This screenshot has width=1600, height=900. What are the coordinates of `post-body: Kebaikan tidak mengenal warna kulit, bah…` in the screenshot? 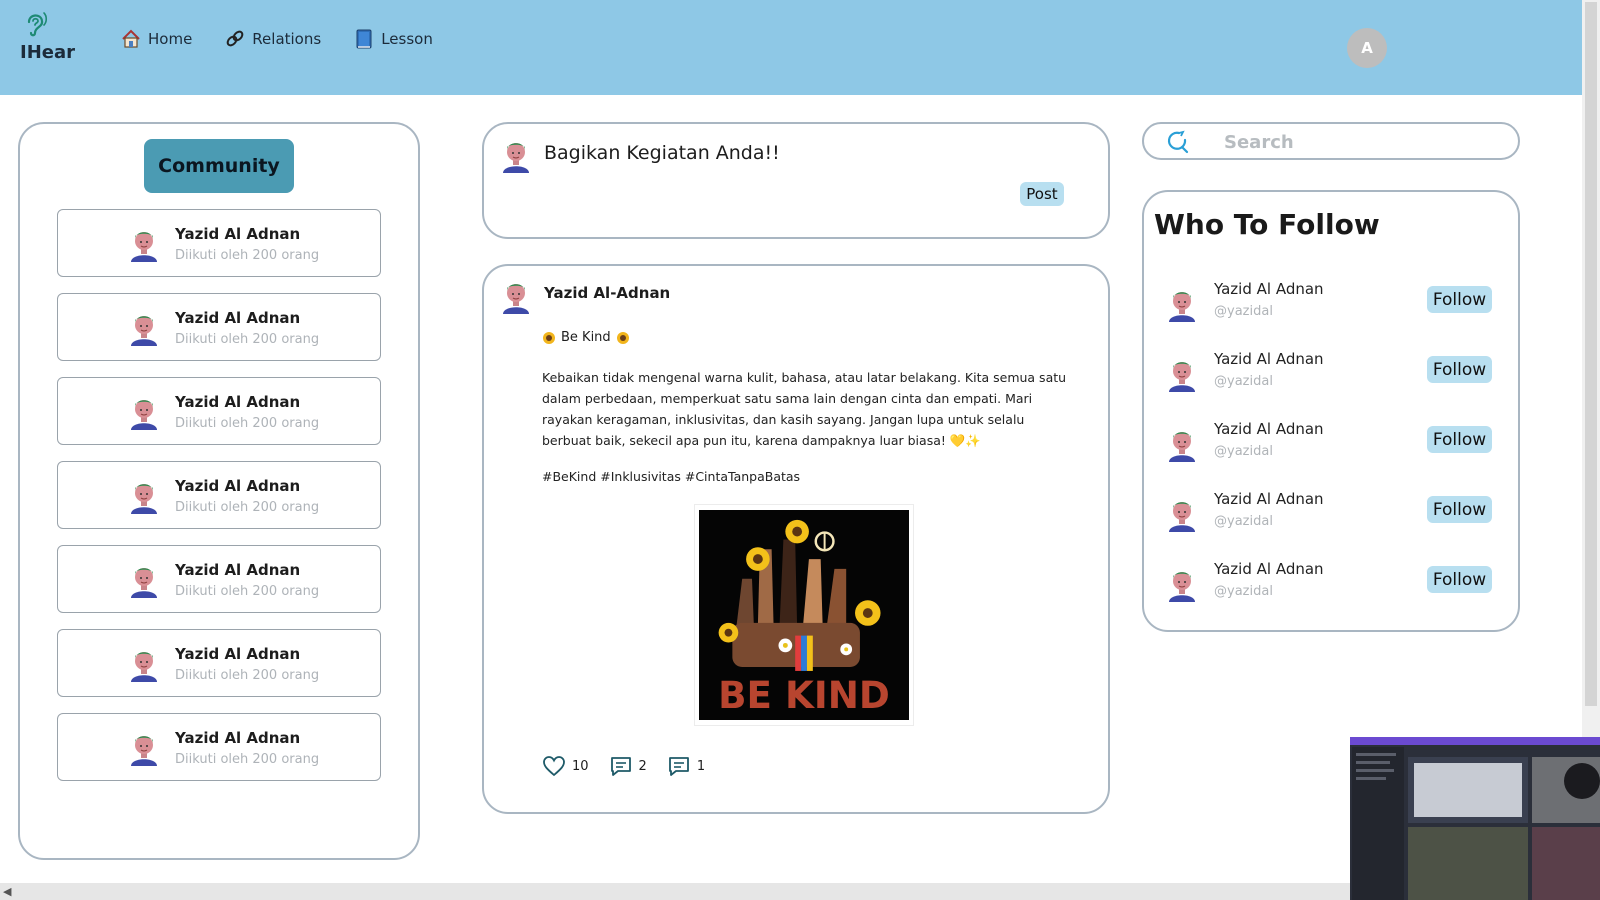 It's located at (804, 409).